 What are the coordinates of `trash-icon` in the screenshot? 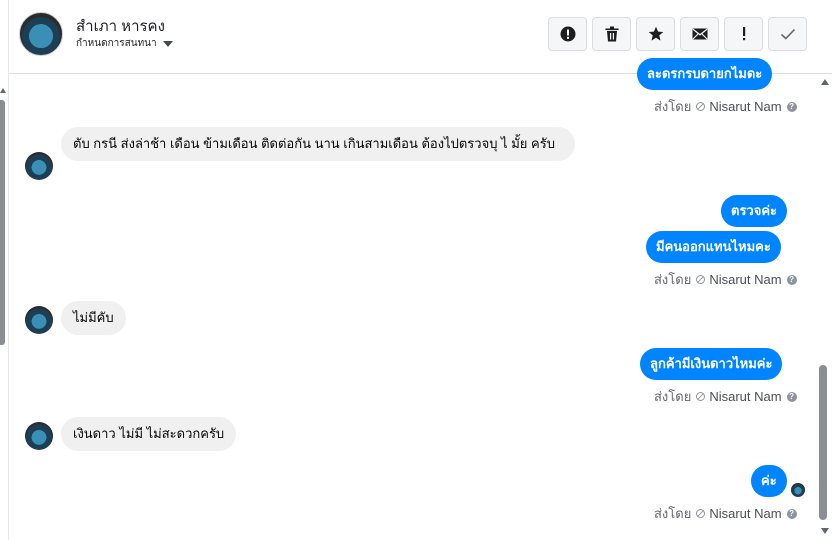 It's located at (611, 34).